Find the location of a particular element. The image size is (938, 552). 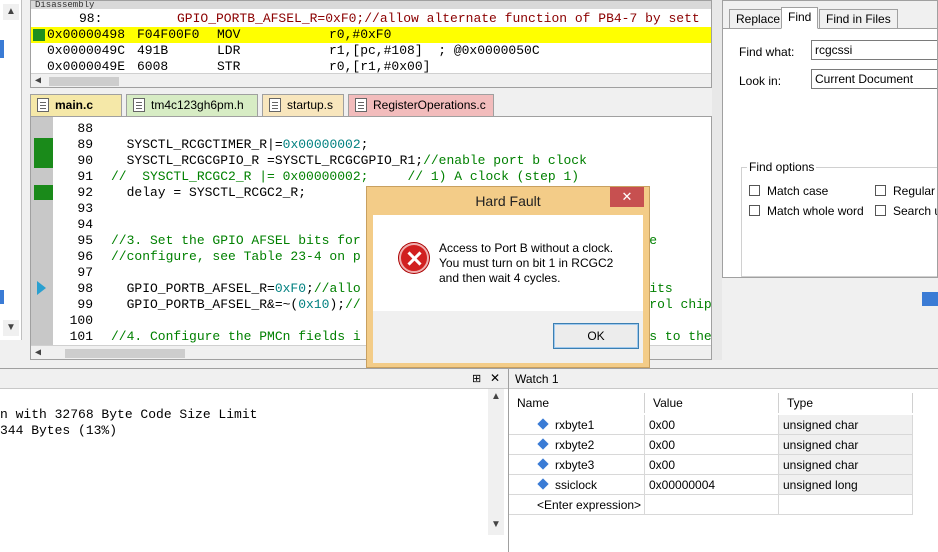

code-line: 89 SYSCTL_RCGCTIMER_R|=0x00000002; is located at coordinates (371, 145).